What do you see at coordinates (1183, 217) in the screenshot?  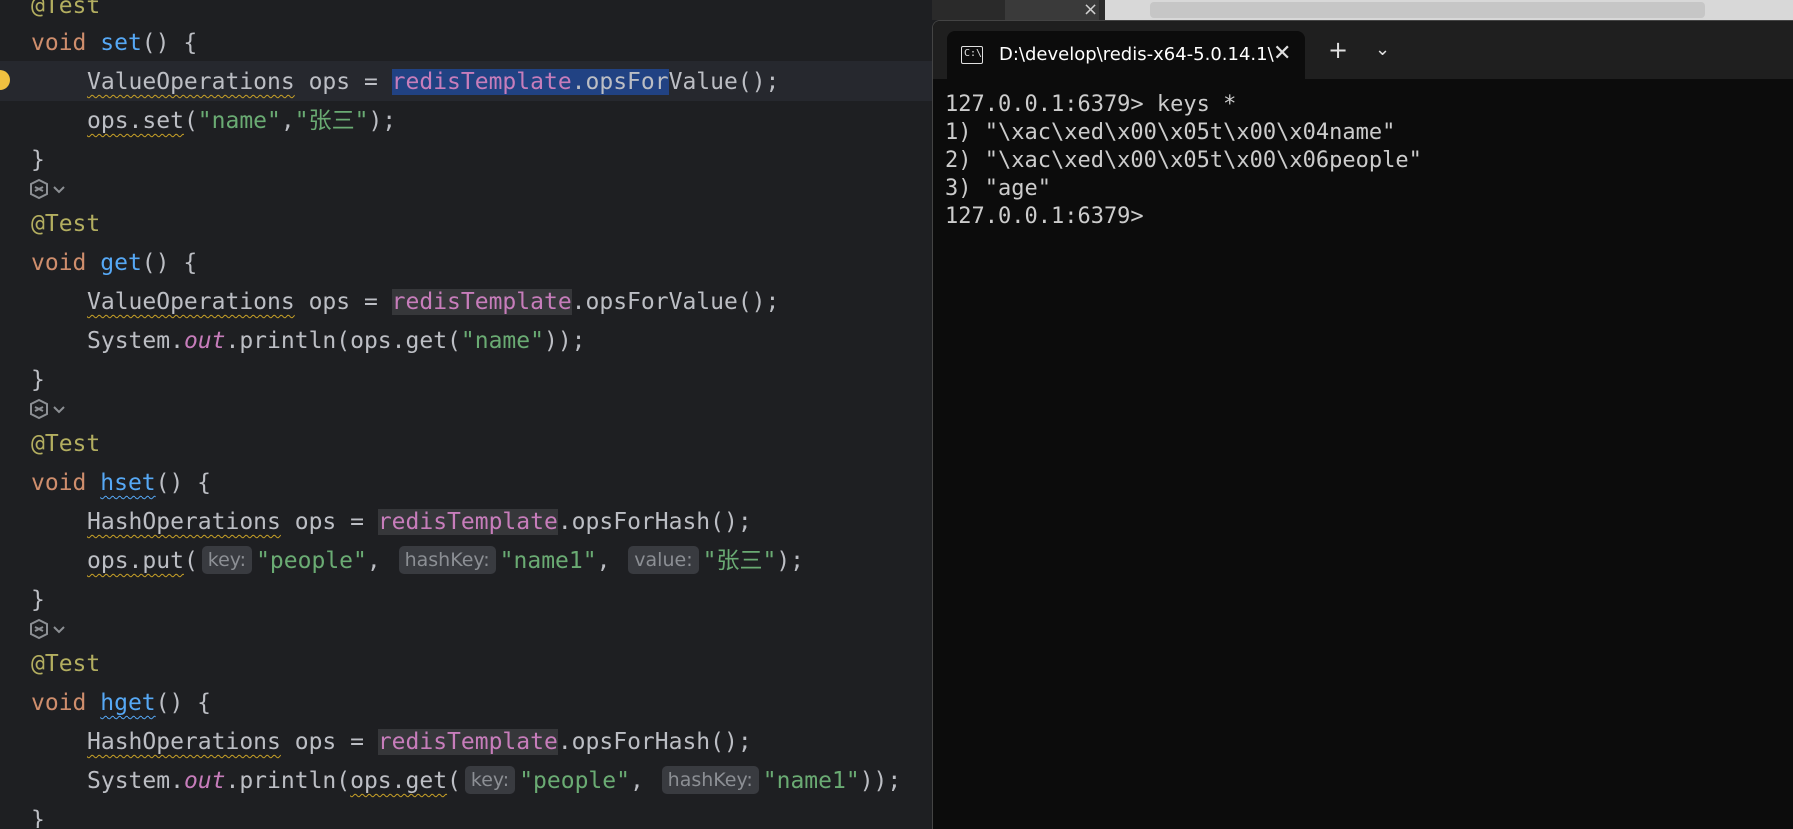 I see `terminal-prompt: 127.0.0.1:6379>` at bounding box center [1183, 217].